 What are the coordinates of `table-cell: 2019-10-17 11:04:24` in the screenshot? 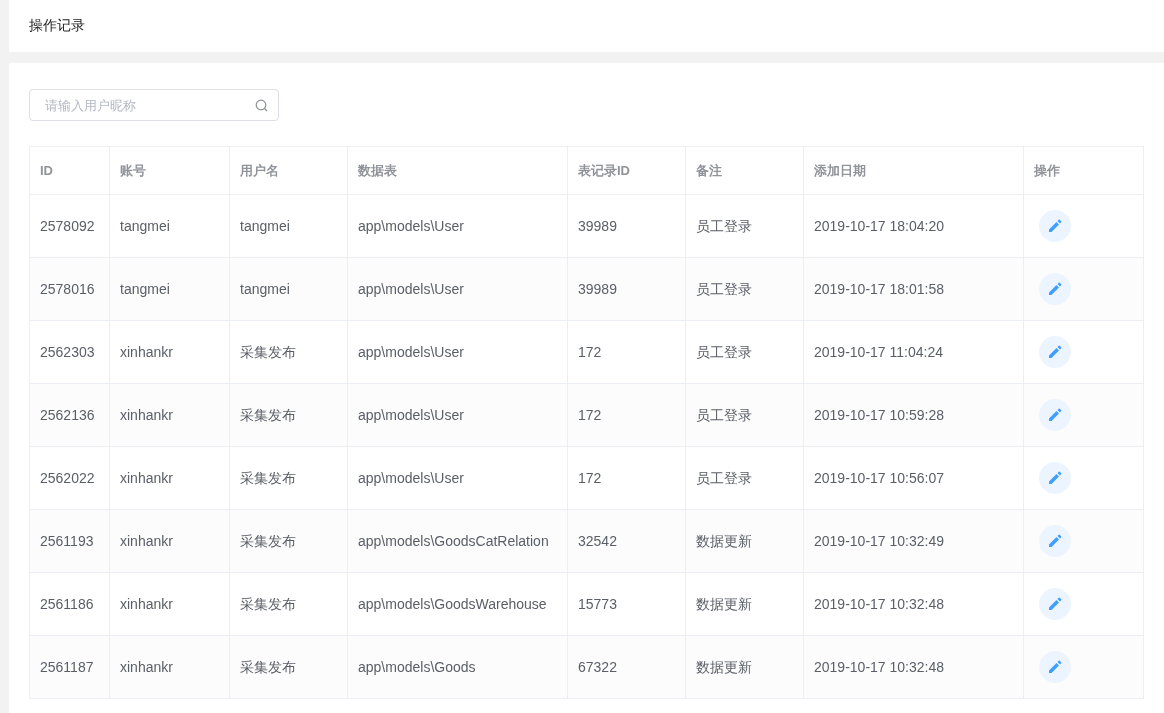 It's located at (878, 352).